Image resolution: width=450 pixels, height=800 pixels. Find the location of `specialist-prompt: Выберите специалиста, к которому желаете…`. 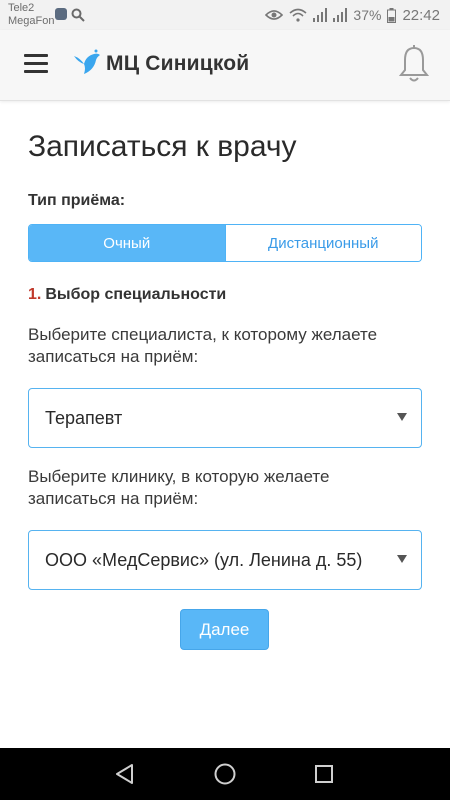

specialist-prompt: Выберите специалиста, к которому желаете… is located at coordinates (203, 345).